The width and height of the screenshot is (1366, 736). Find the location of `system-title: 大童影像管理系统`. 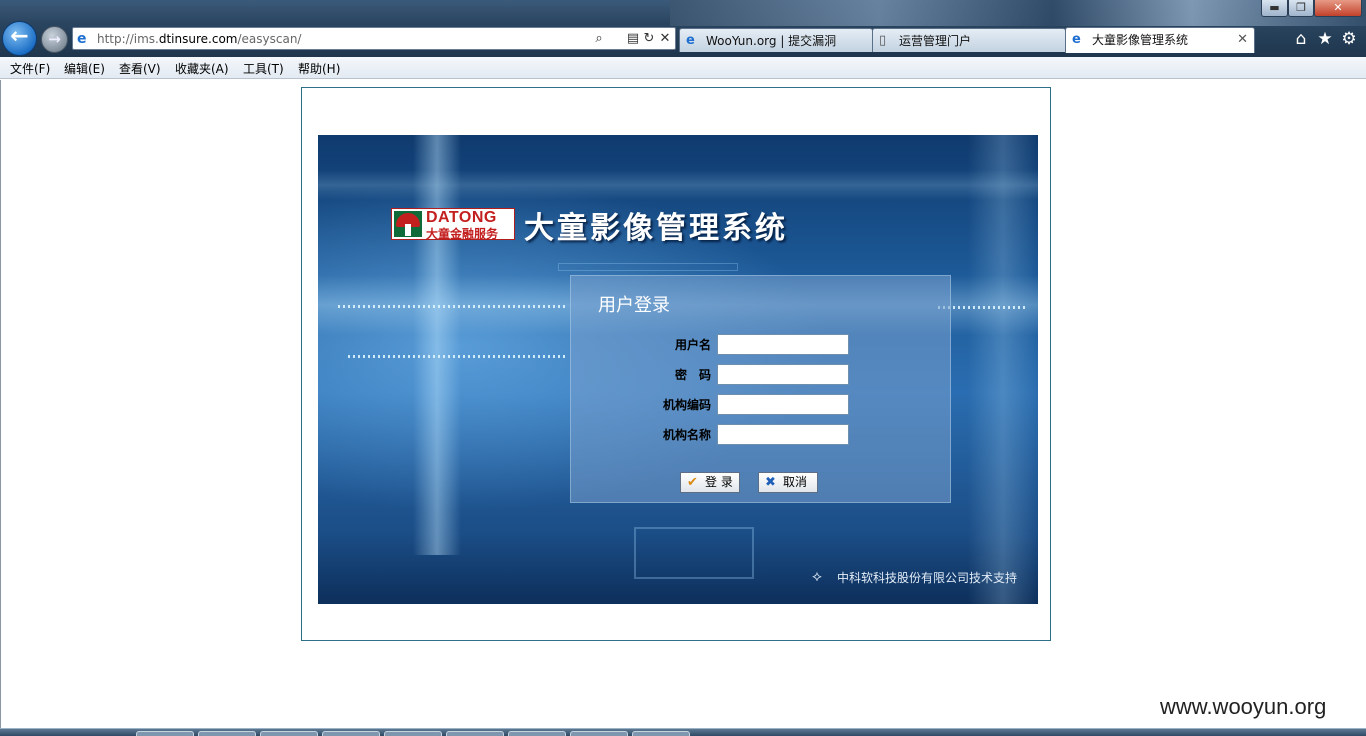

system-title: 大童影像管理系统 is located at coordinates (656, 228).